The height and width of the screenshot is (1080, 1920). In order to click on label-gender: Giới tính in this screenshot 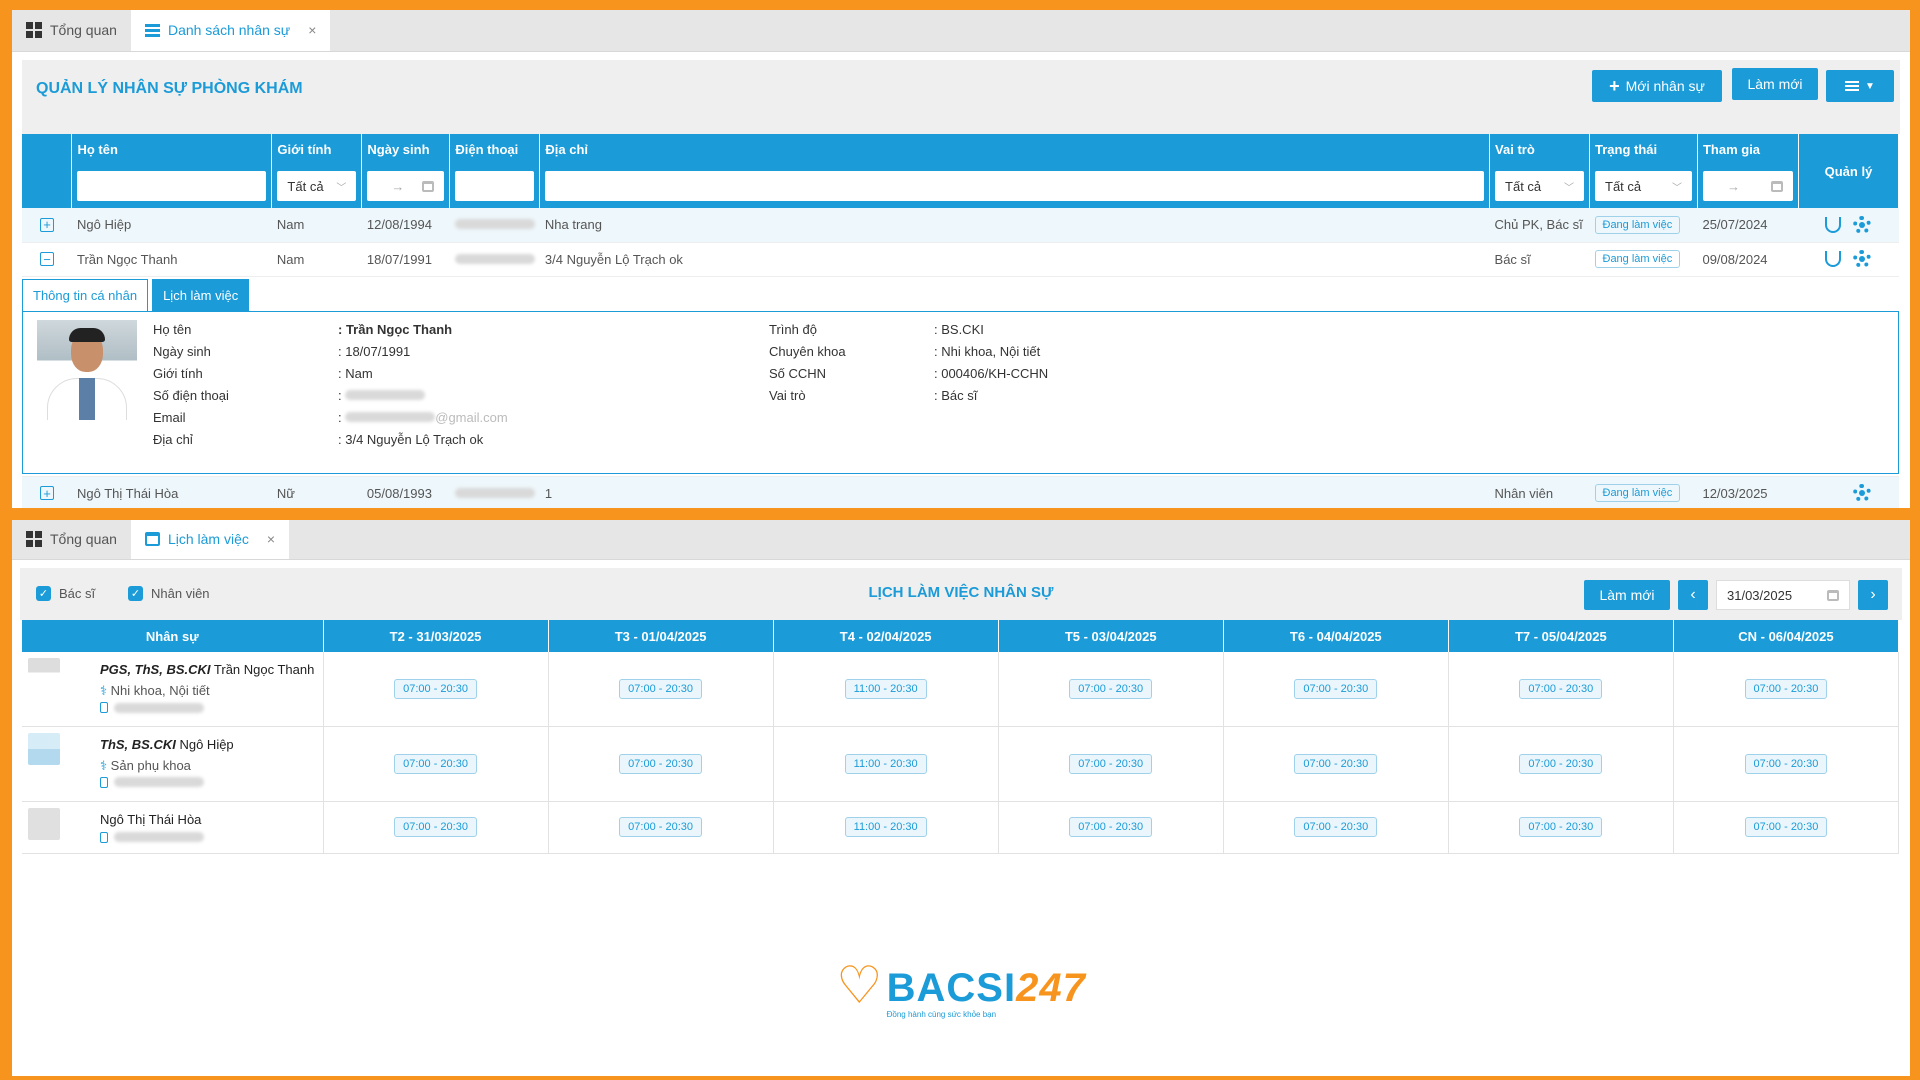, I will do `click(178, 373)`.